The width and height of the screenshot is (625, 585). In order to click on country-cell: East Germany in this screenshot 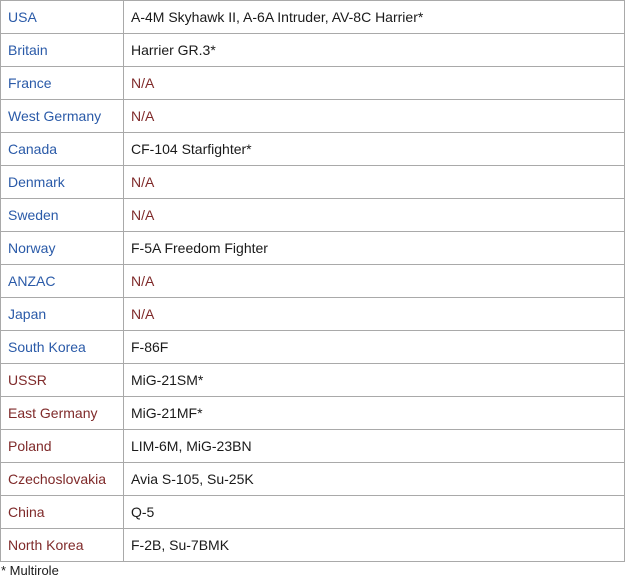, I will do `click(62, 413)`.